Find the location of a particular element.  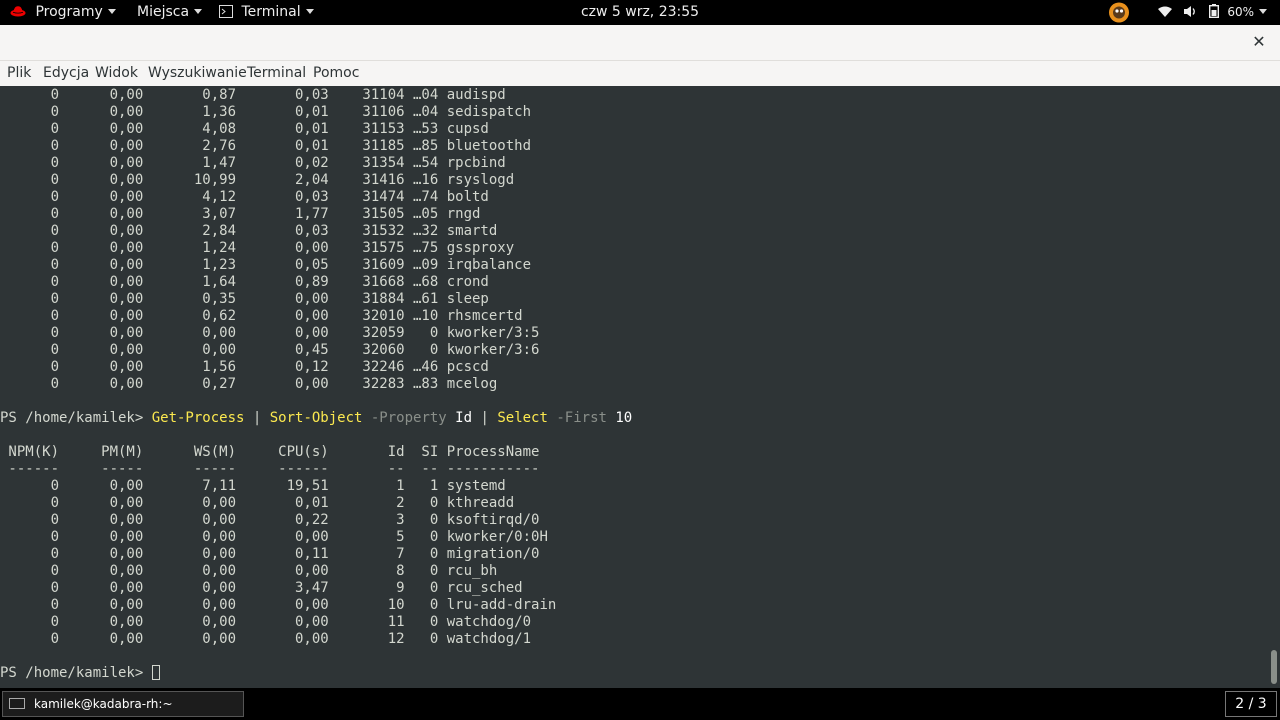

battery-icon is located at coordinates (1213, 11).